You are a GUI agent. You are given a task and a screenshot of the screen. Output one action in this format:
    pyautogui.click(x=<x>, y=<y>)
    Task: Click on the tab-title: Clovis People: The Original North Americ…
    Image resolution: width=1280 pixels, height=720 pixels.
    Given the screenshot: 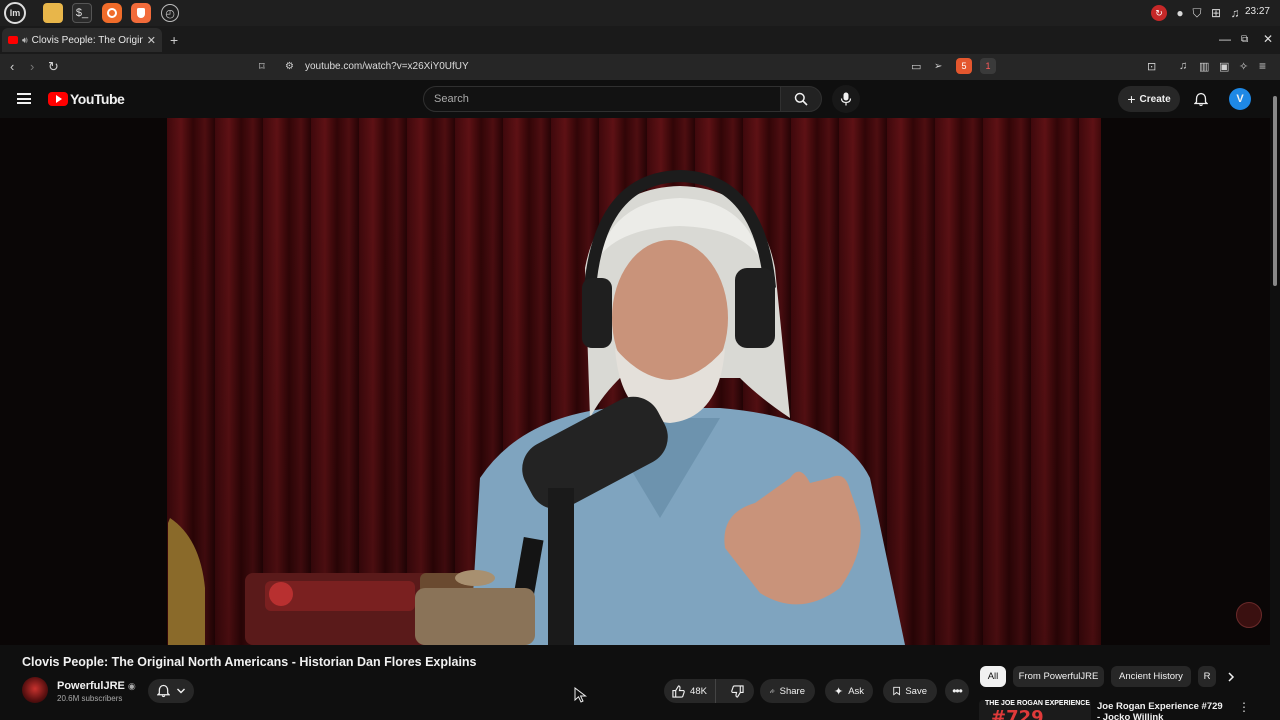 What is the action you would take?
    pyautogui.click(x=87, y=40)
    